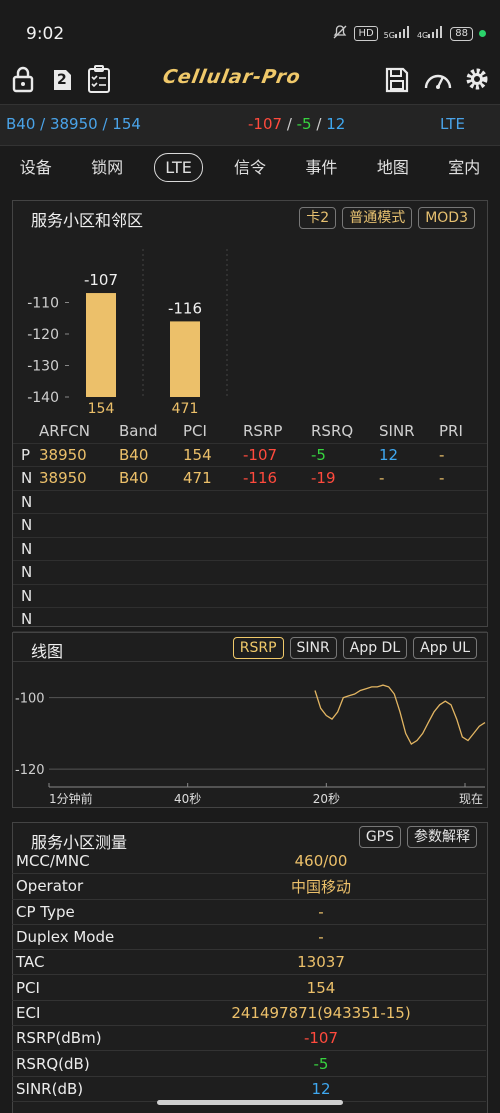 This screenshot has height=1113, width=500. What do you see at coordinates (249, 887) in the screenshot?
I see `measurement-row: Operator 中国移动` at bounding box center [249, 887].